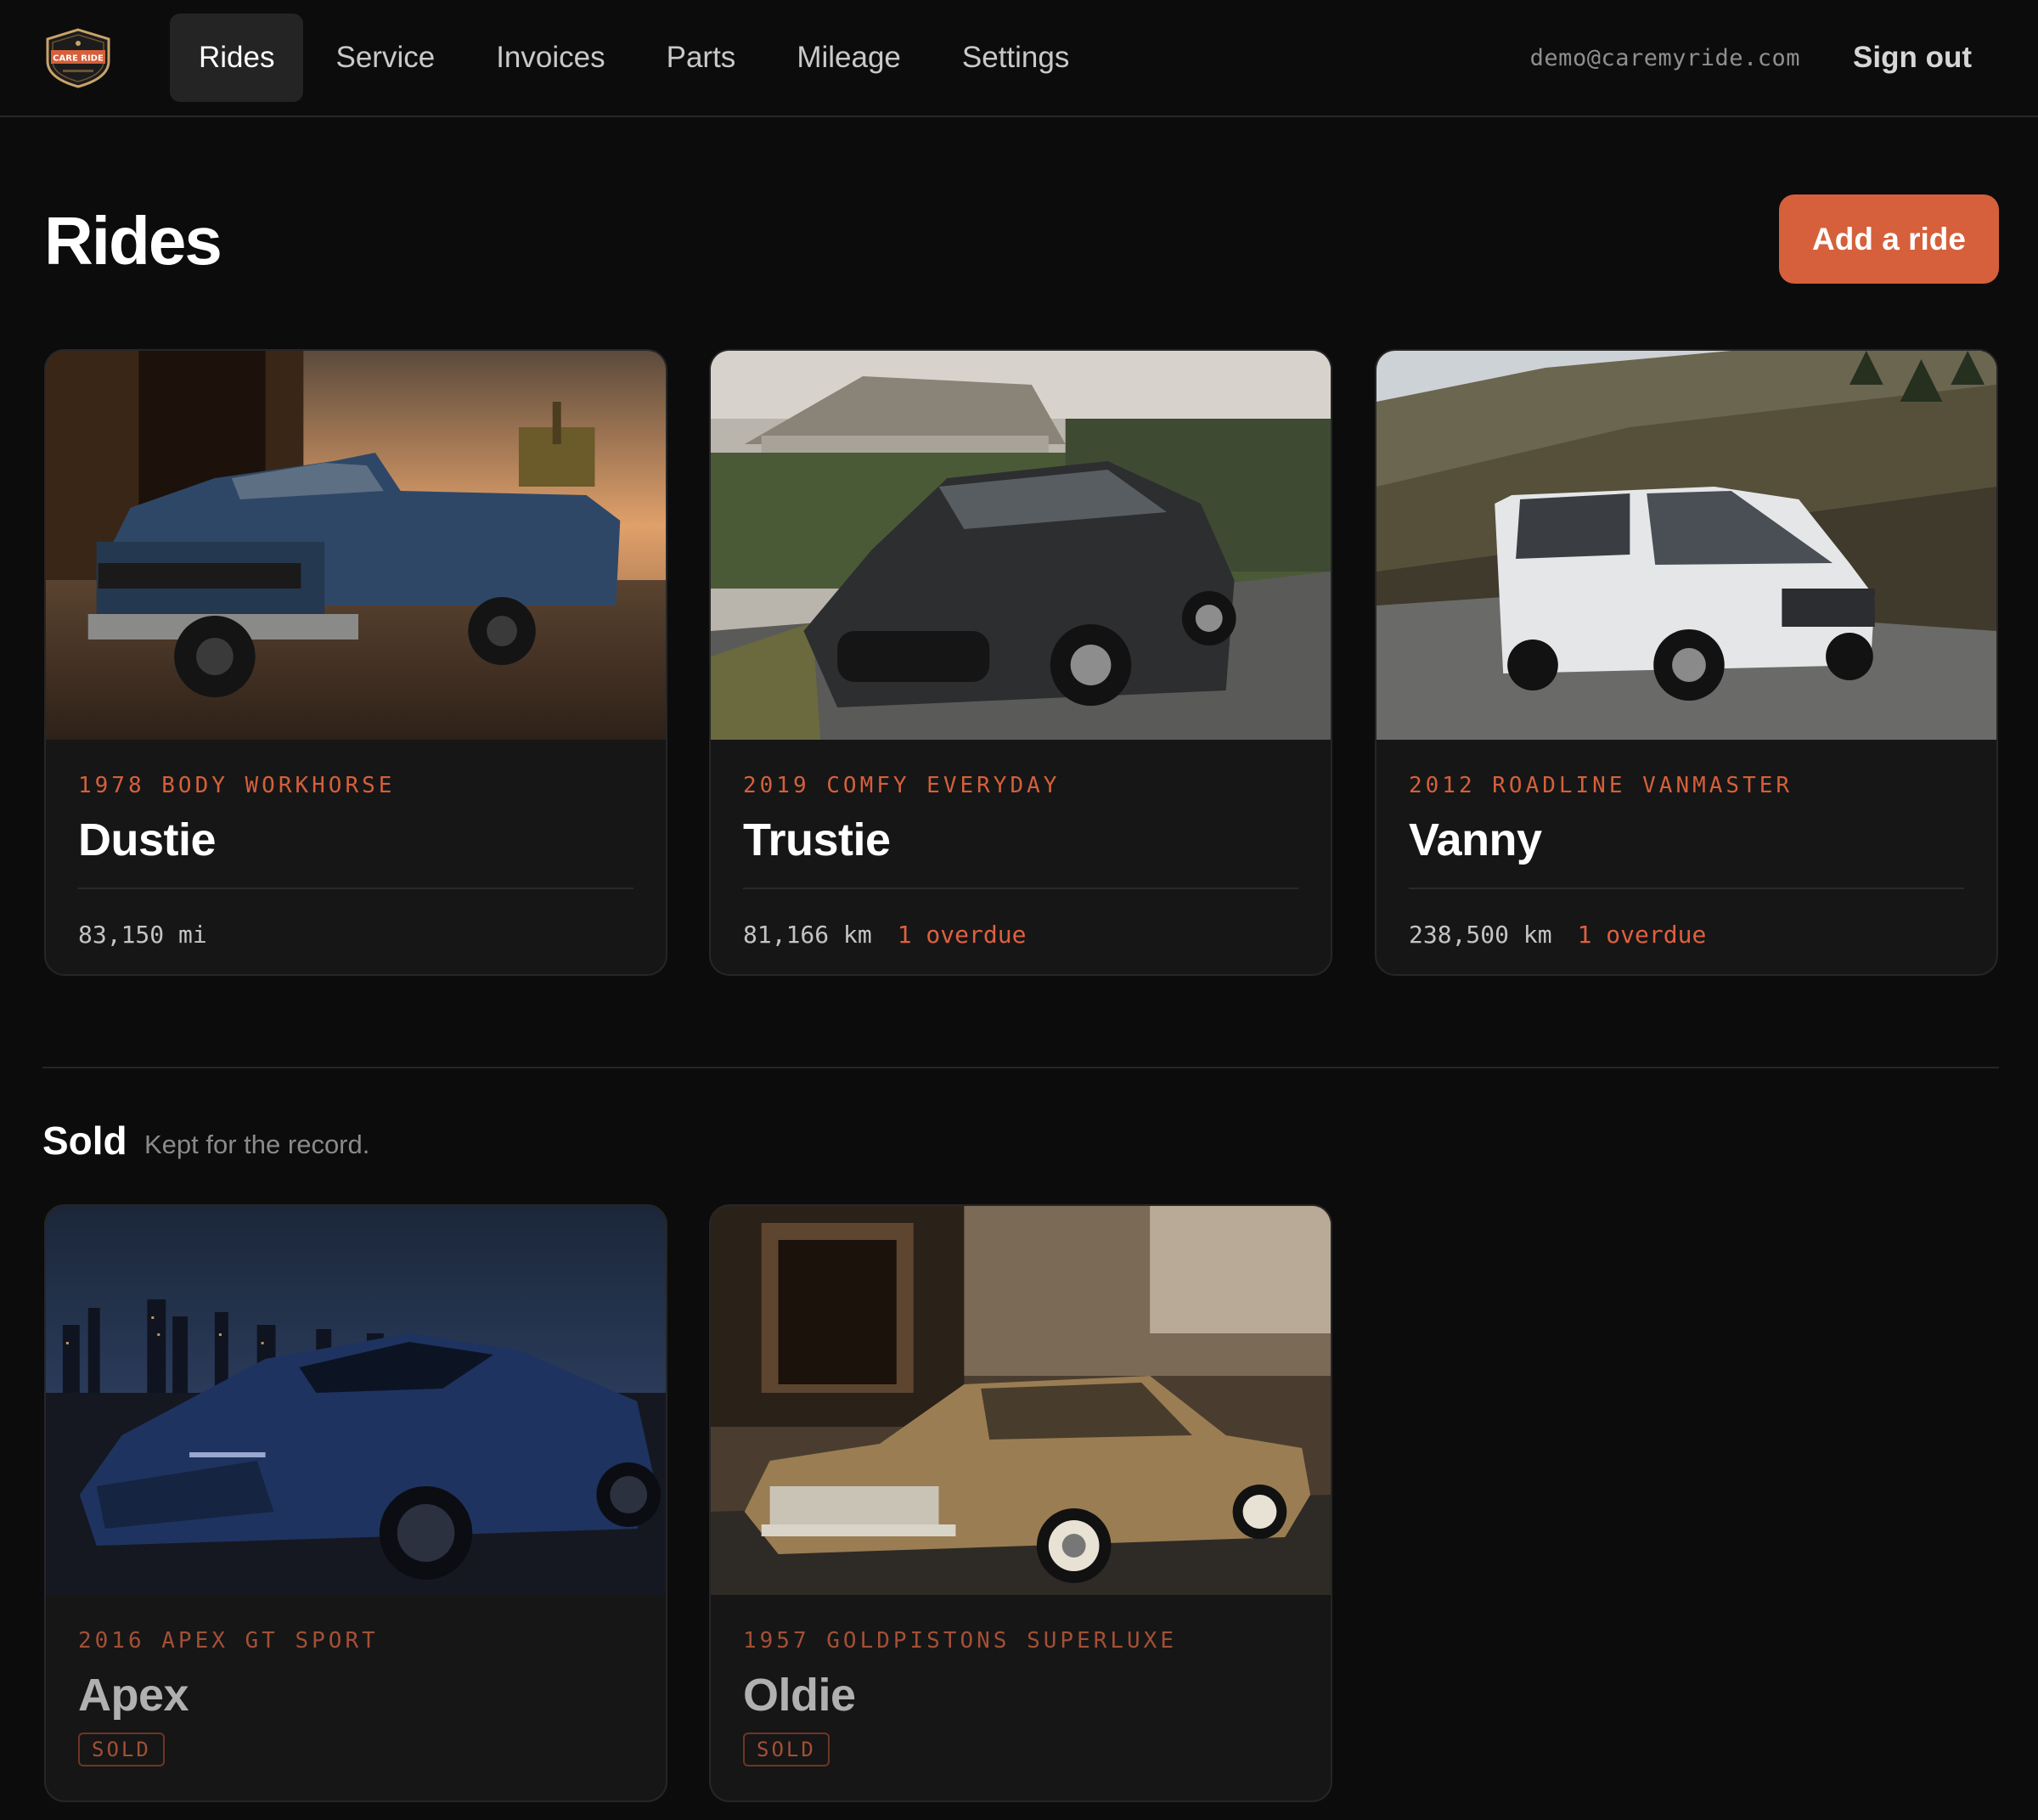 This screenshot has height=1820, width=2038. What do you see at coordinates (960, 1641) in the screenshot?
I see `ride-model: 1957 GOLDPISTONS SUPERLUXE` at bounding box center [960, 1641].